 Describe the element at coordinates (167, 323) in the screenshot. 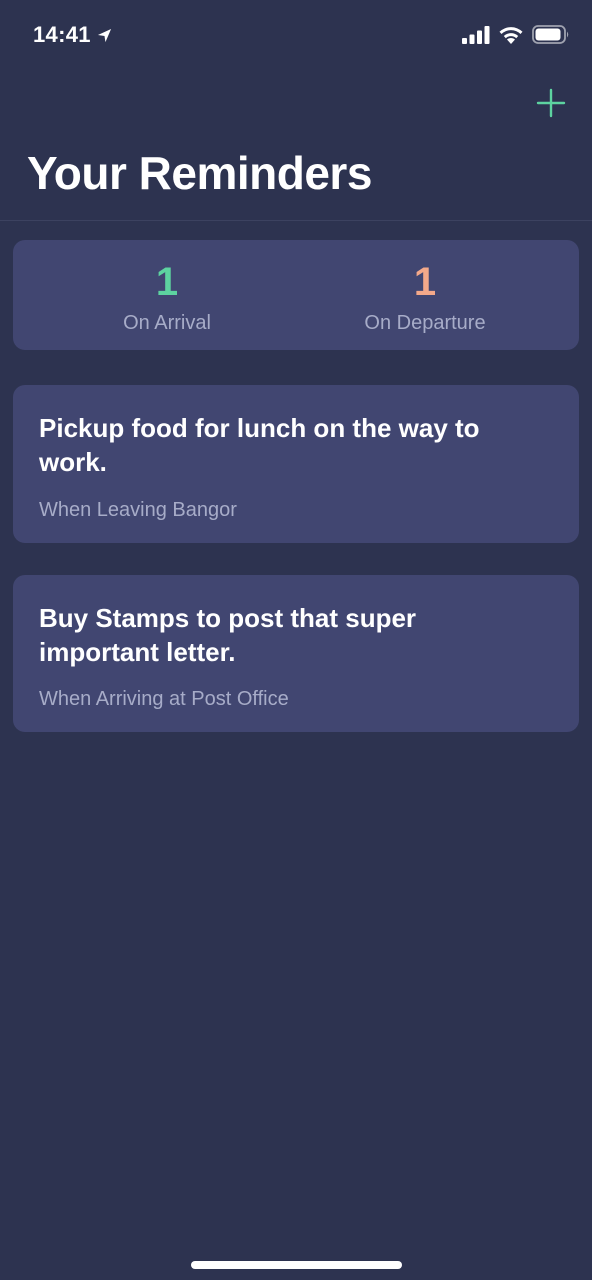

I see `arrival-label: On Arrival` at that location.